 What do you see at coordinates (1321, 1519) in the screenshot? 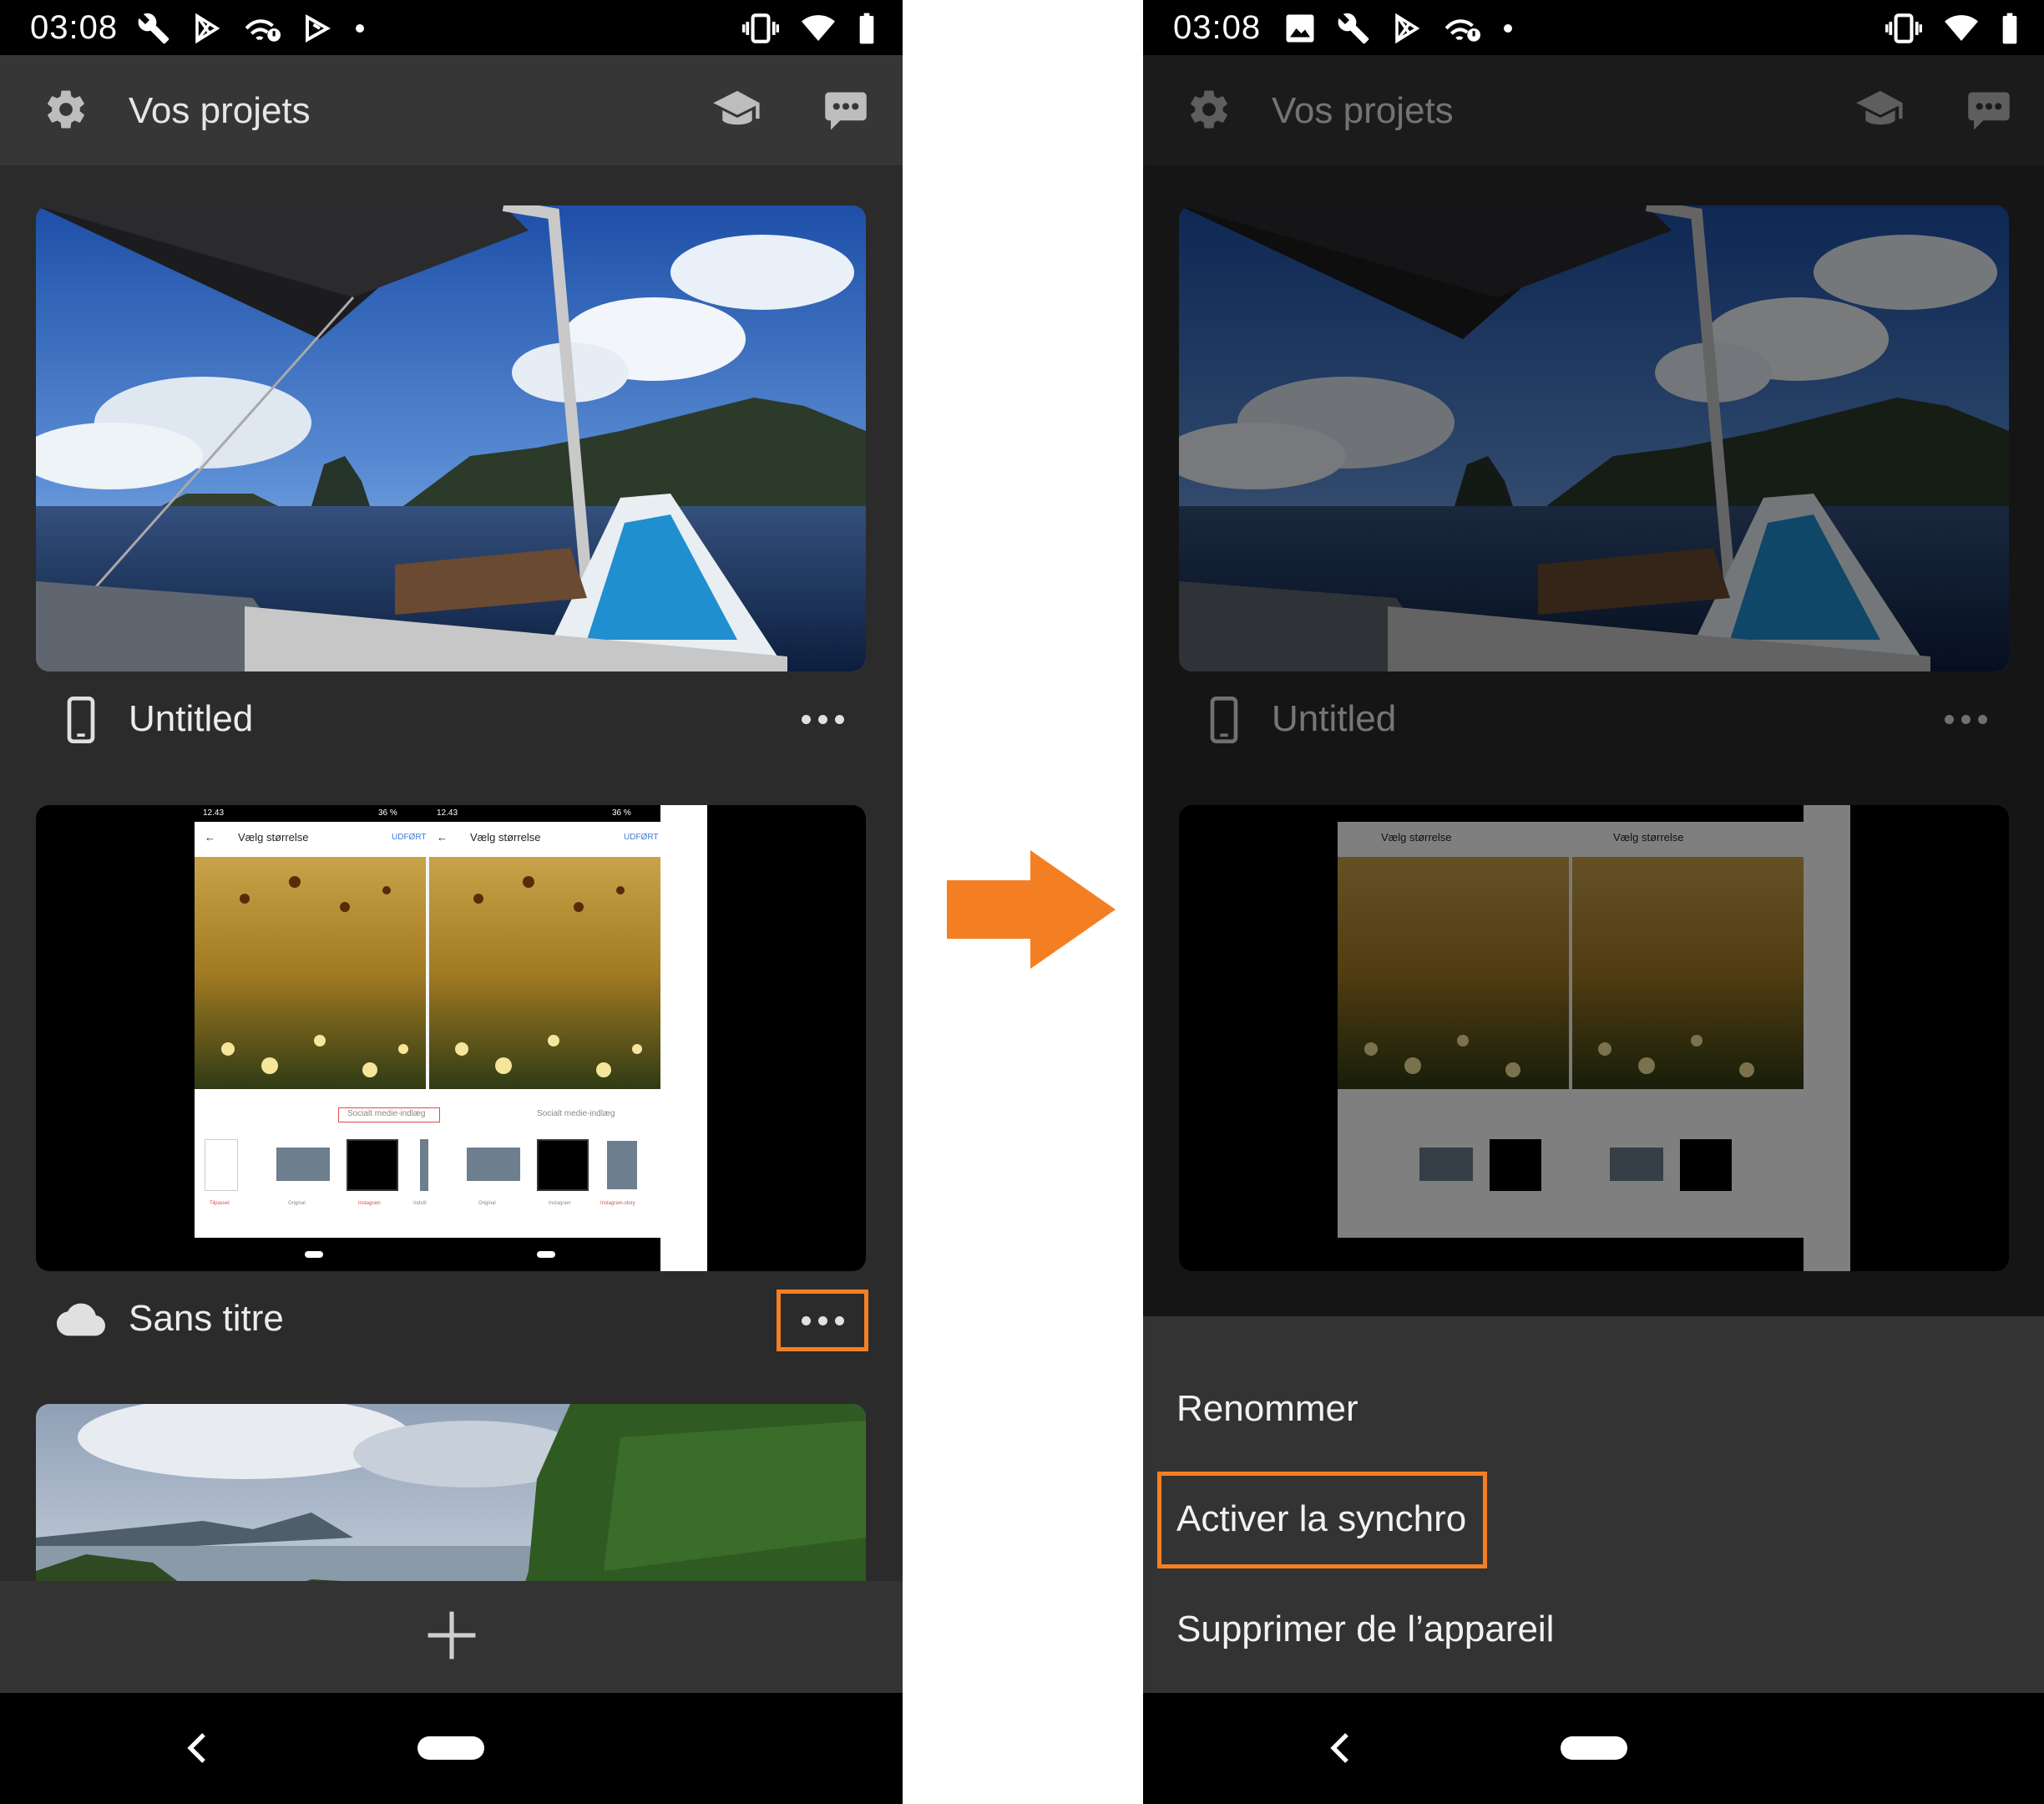
I see `menu-item-enable-sync: Activer la synchro` at bounding box center [1321, 1519].